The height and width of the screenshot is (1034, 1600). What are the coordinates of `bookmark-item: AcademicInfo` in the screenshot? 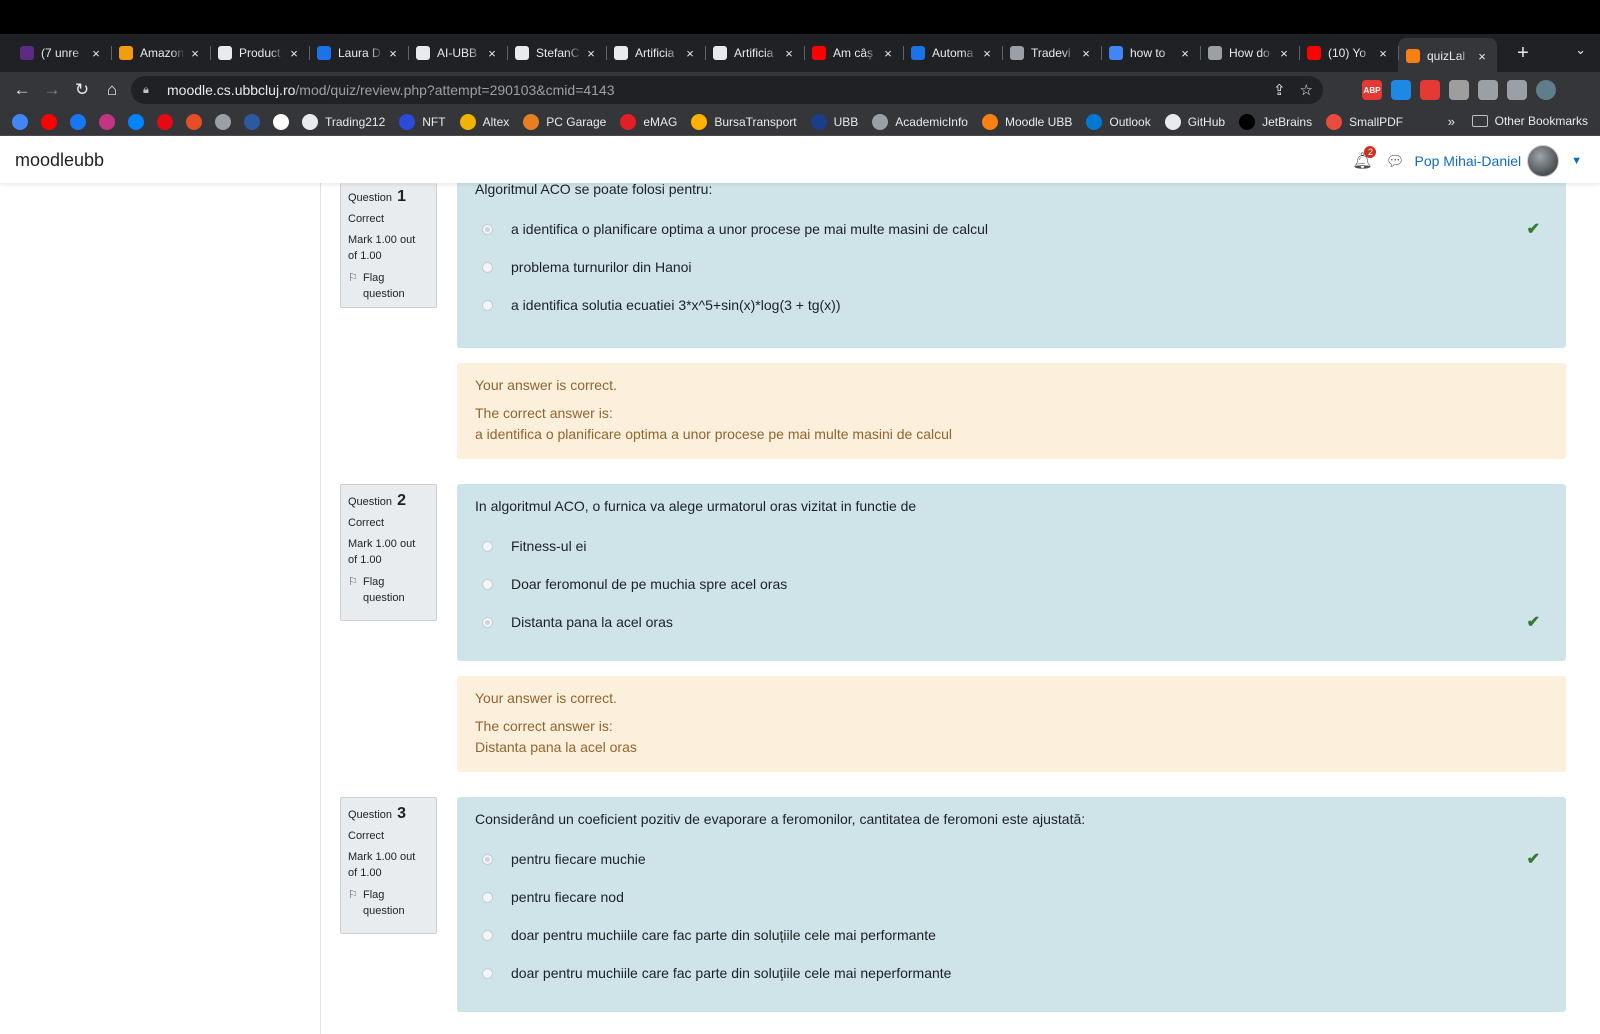 It's located at (920, 121).